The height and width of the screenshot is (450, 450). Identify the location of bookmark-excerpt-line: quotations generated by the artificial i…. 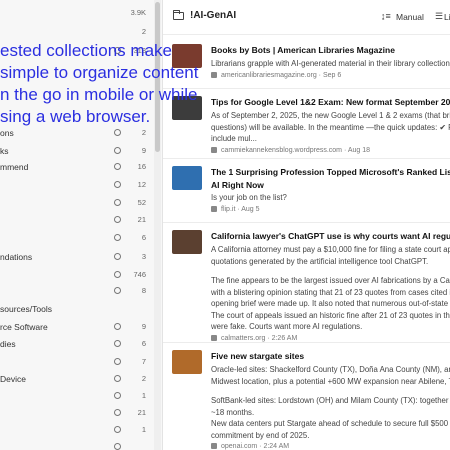
(320, 261).